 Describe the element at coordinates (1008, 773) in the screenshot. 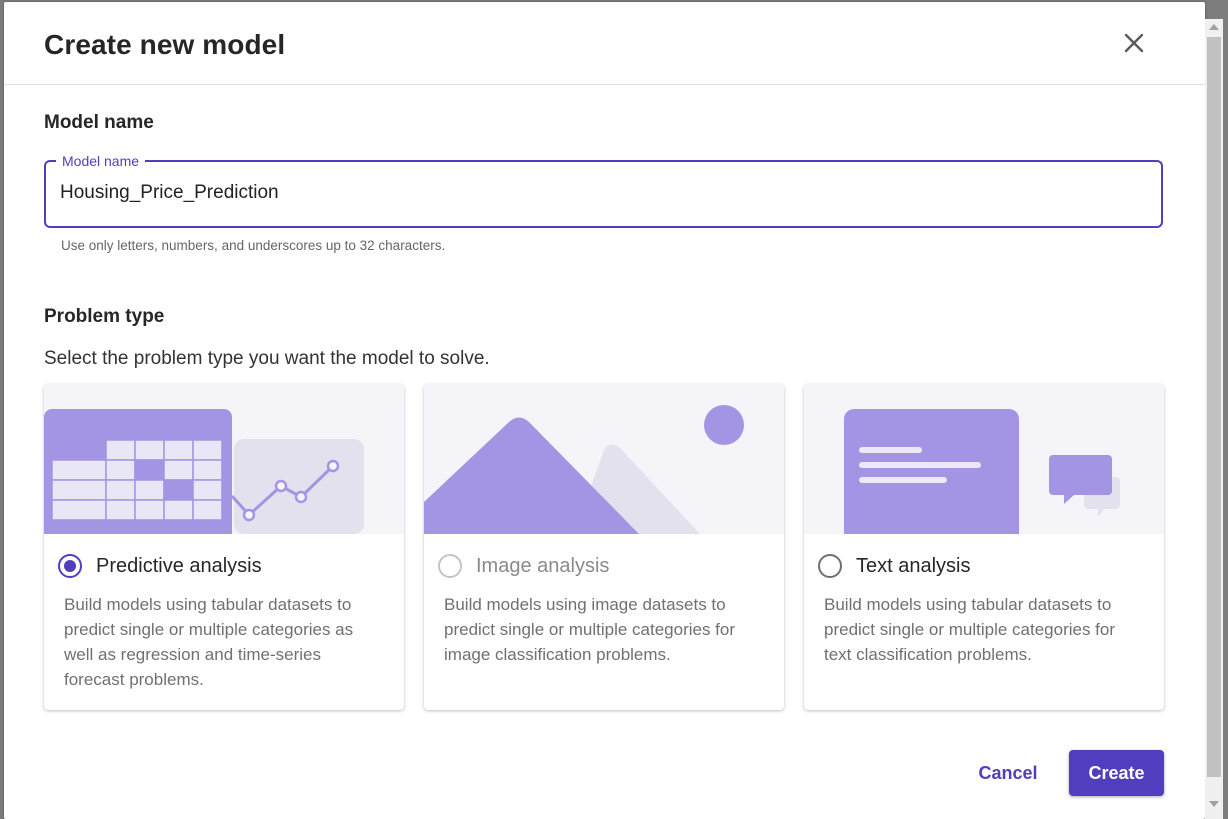

I see `cancel-button: Cancel` at that location.